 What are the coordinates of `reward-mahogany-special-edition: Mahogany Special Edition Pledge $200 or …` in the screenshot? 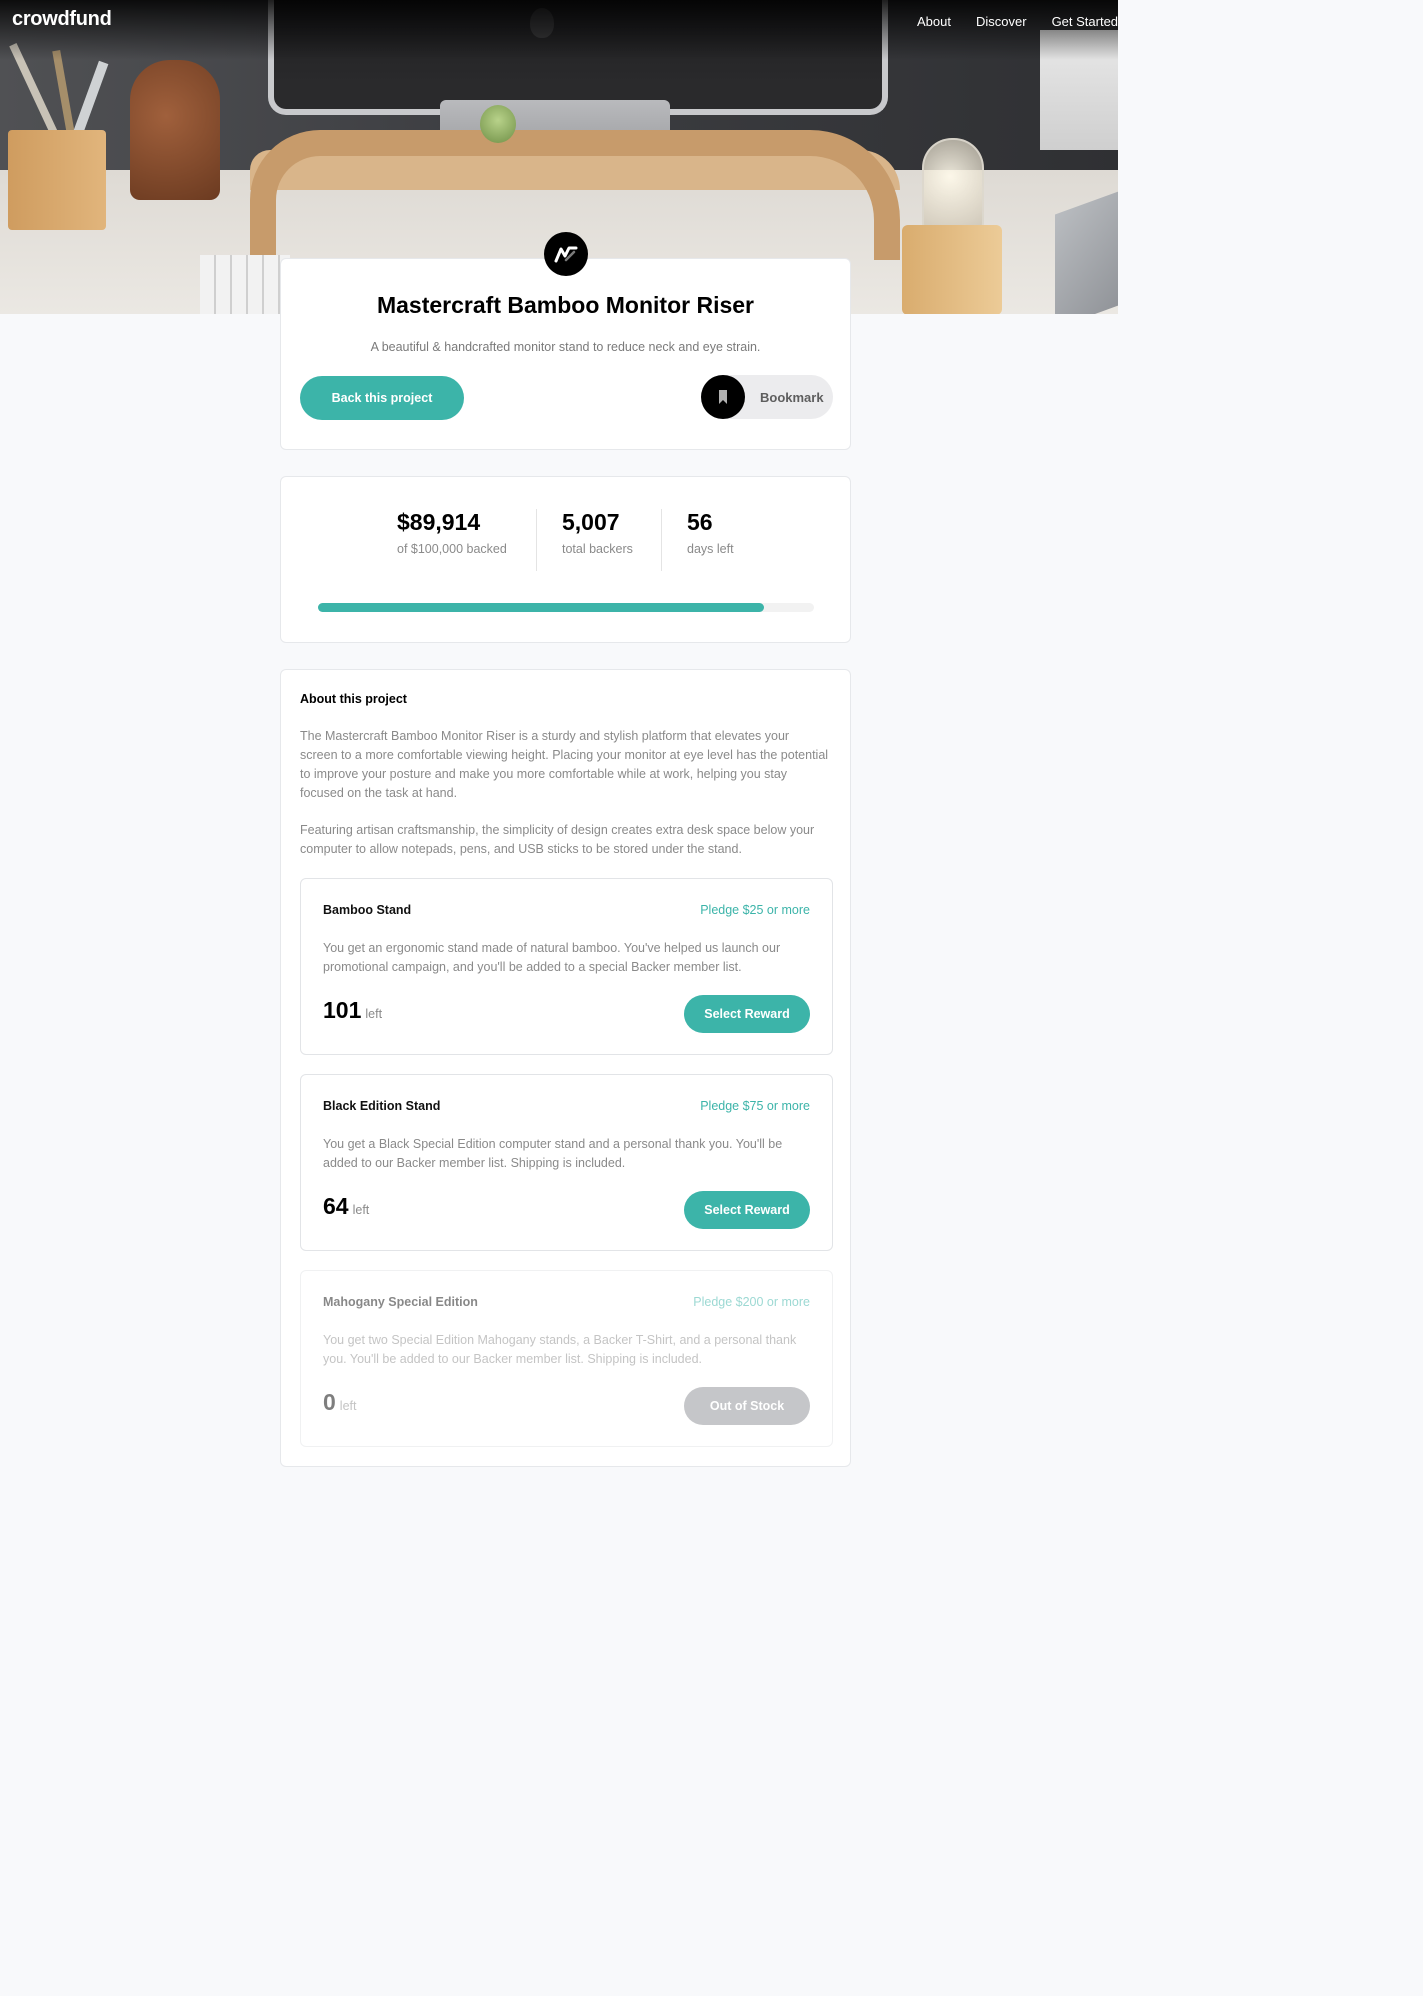 It's located at (566, 1358).